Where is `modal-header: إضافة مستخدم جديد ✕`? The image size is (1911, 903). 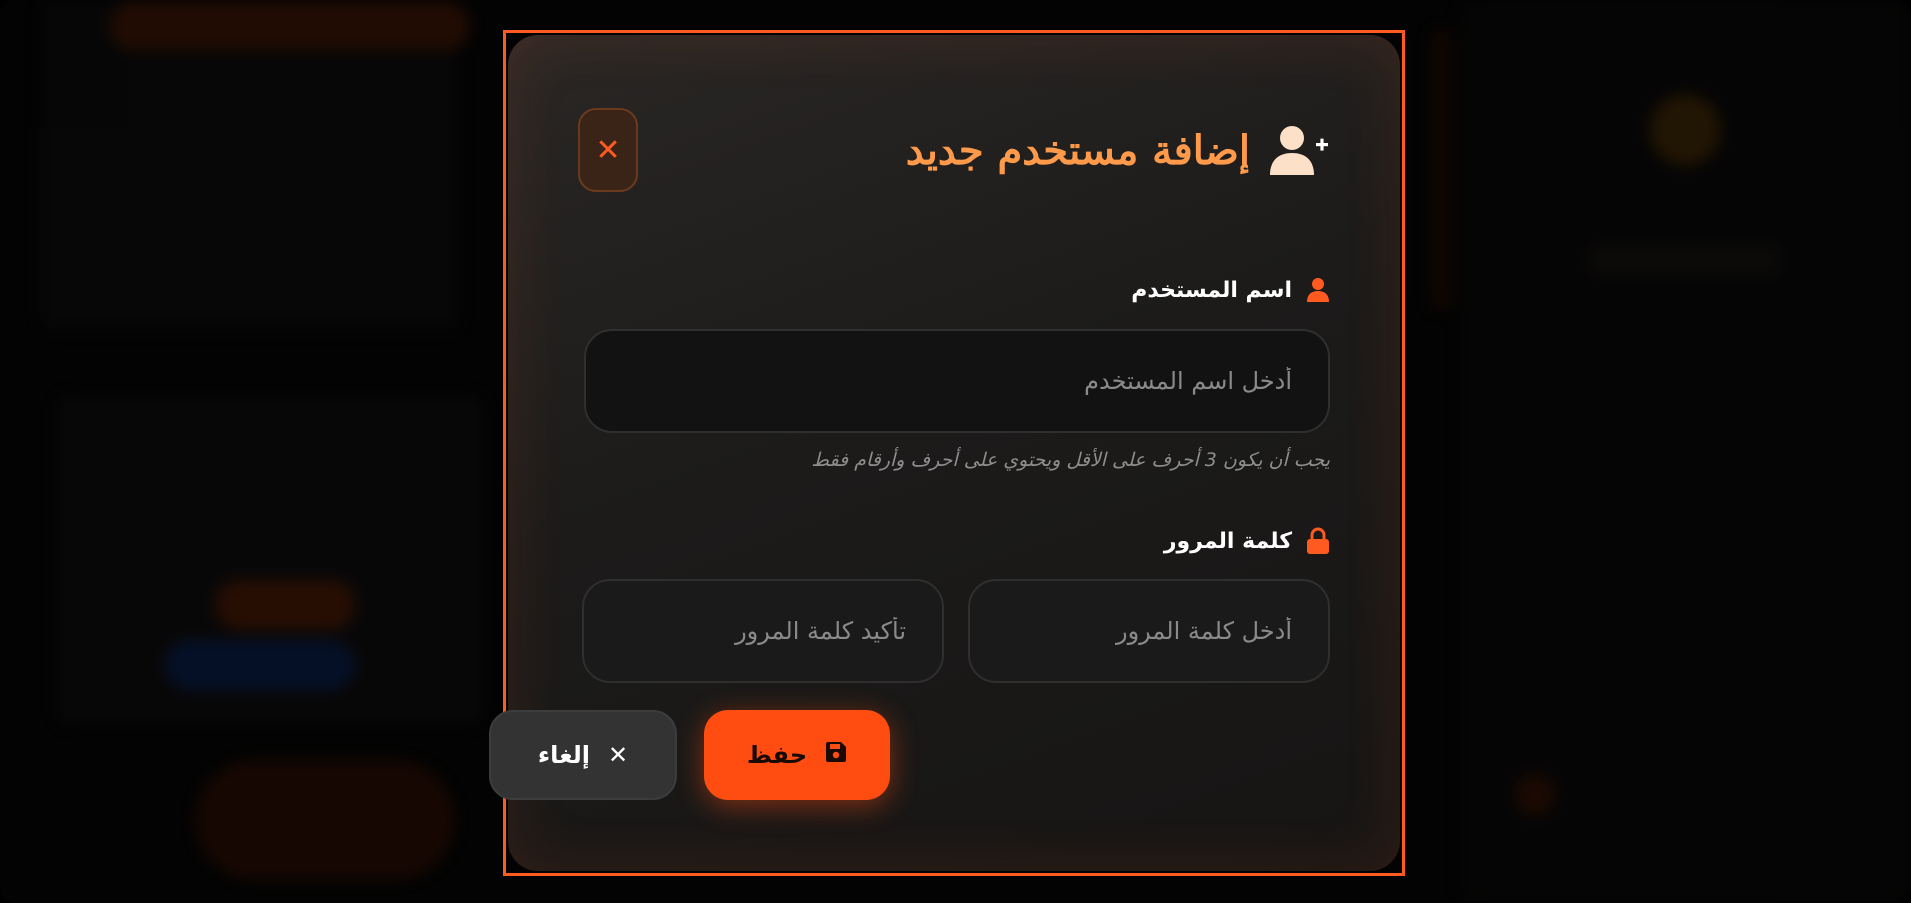
modal-header: إضافة مستخدم جديد ✕ is located at coordinates (954, 150).